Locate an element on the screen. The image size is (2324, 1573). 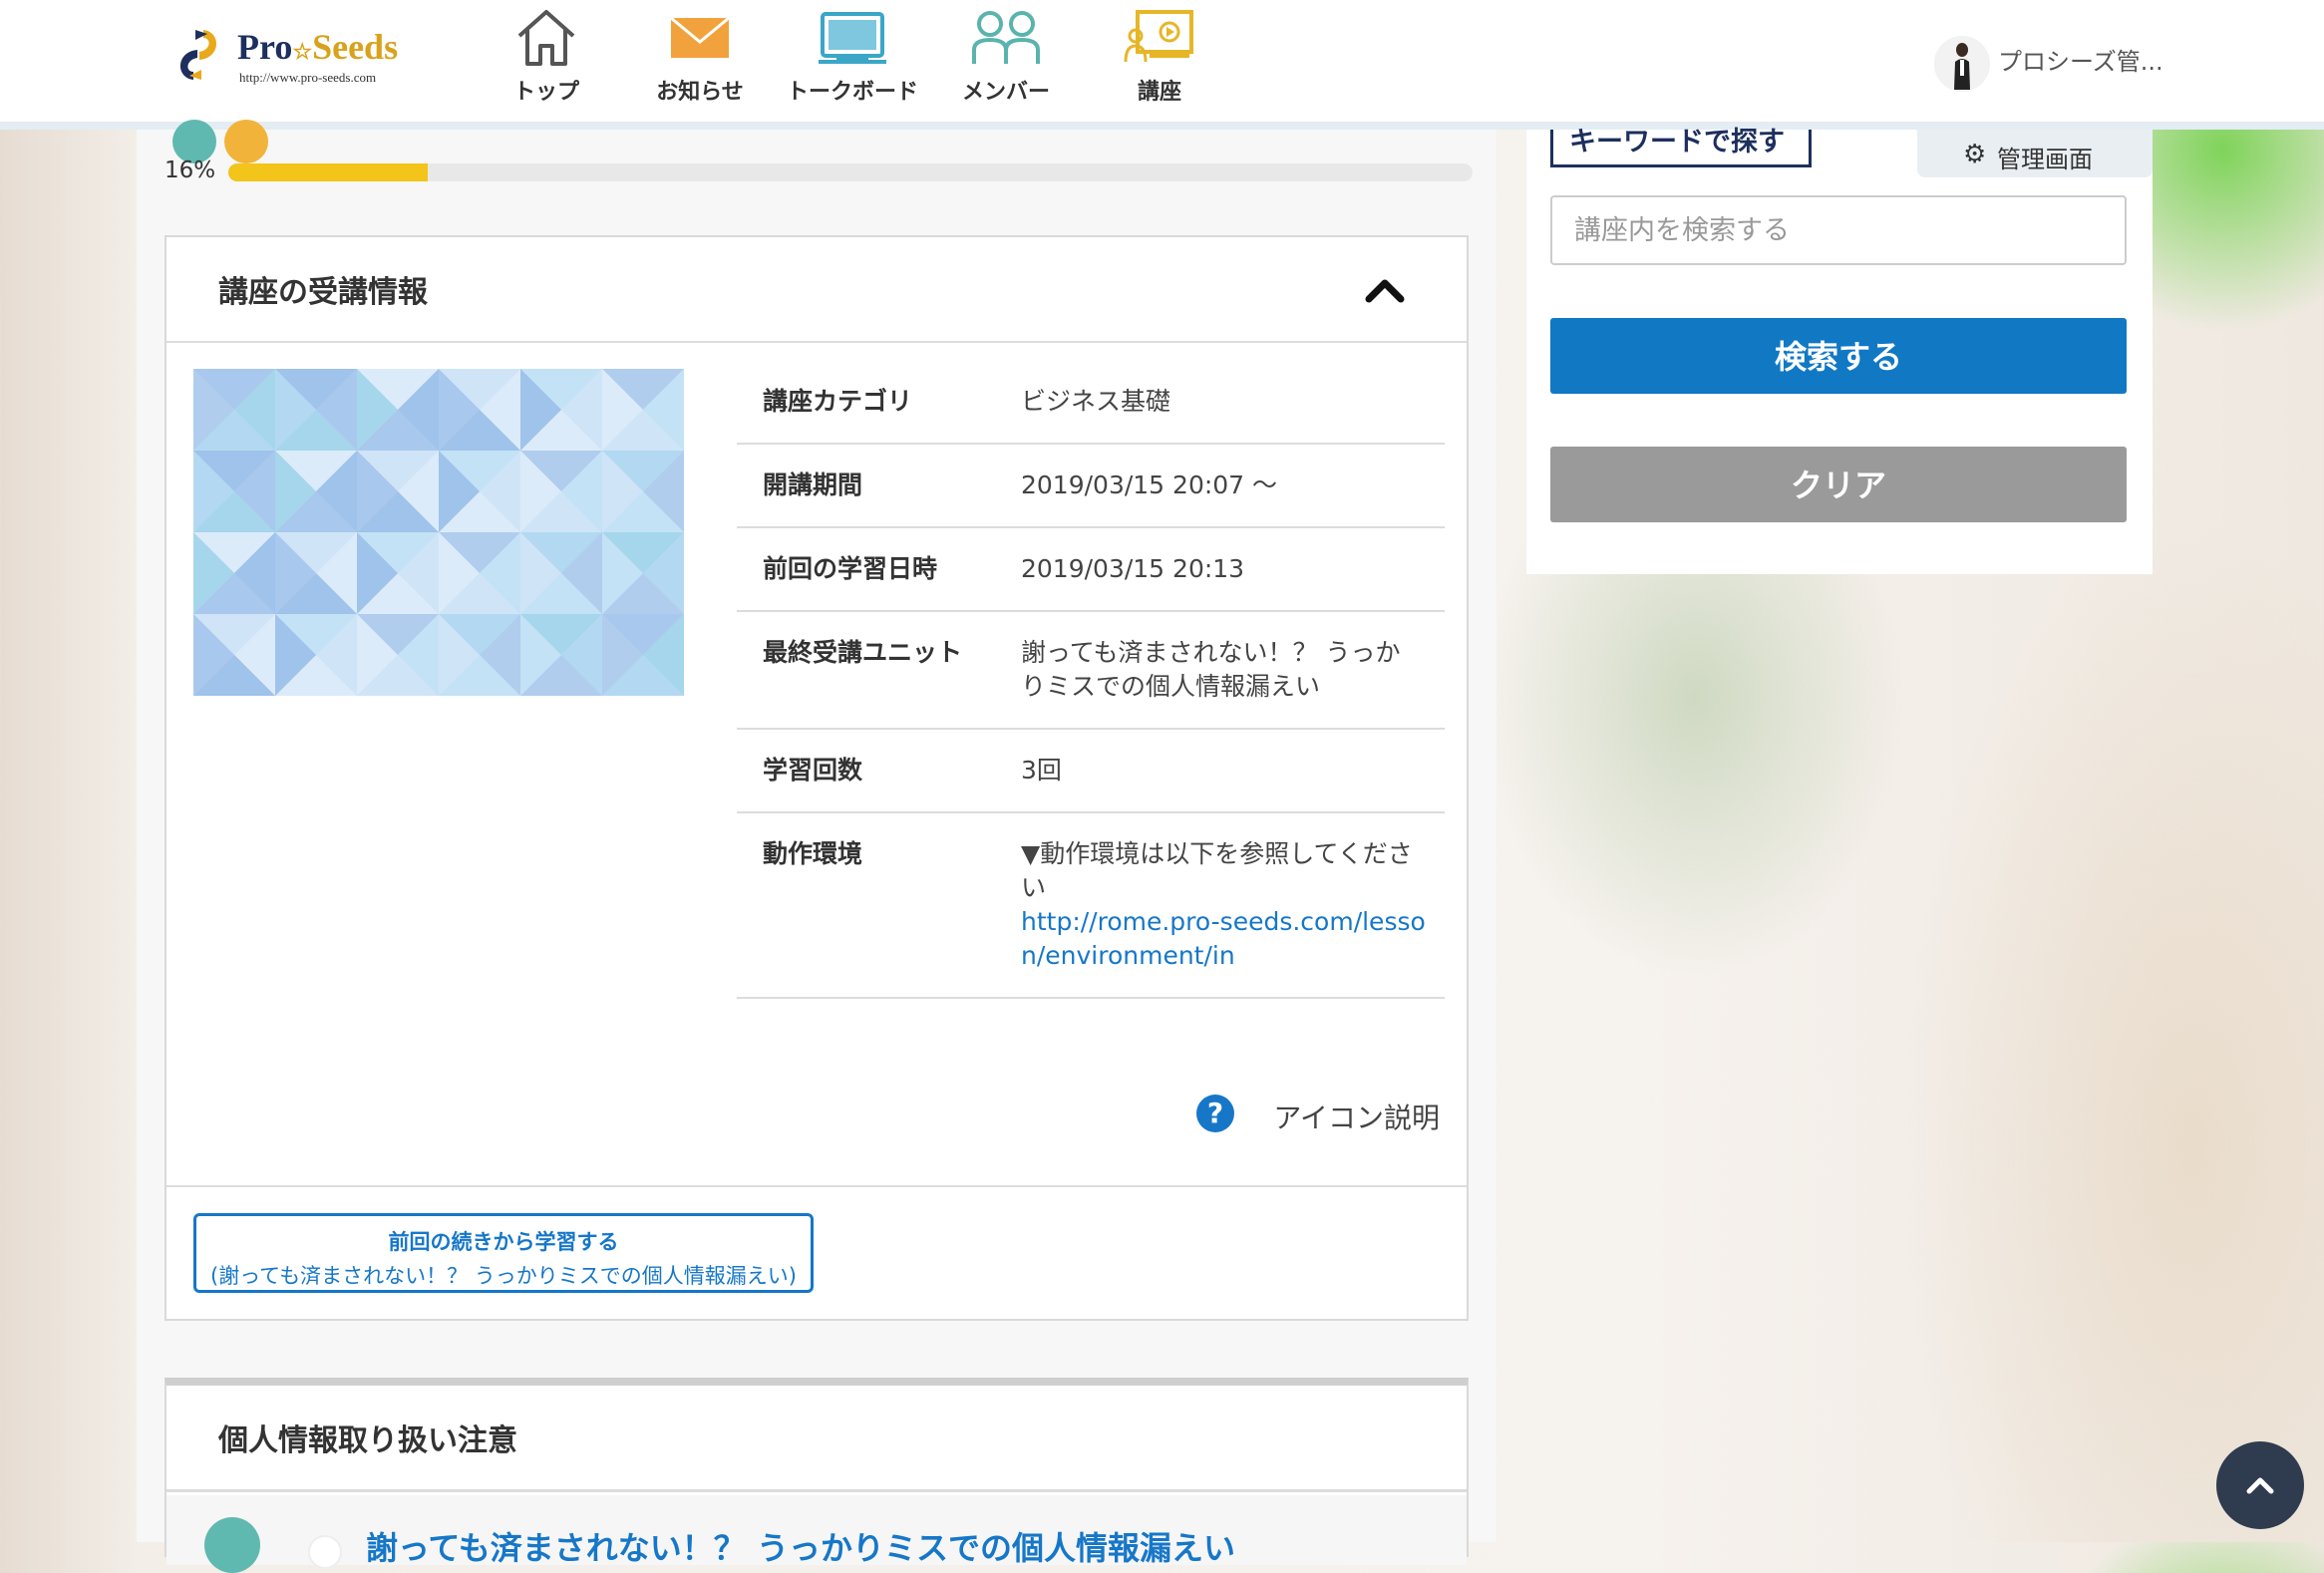
nav-talkboard: トークボード is located at coordinates (852, 62).